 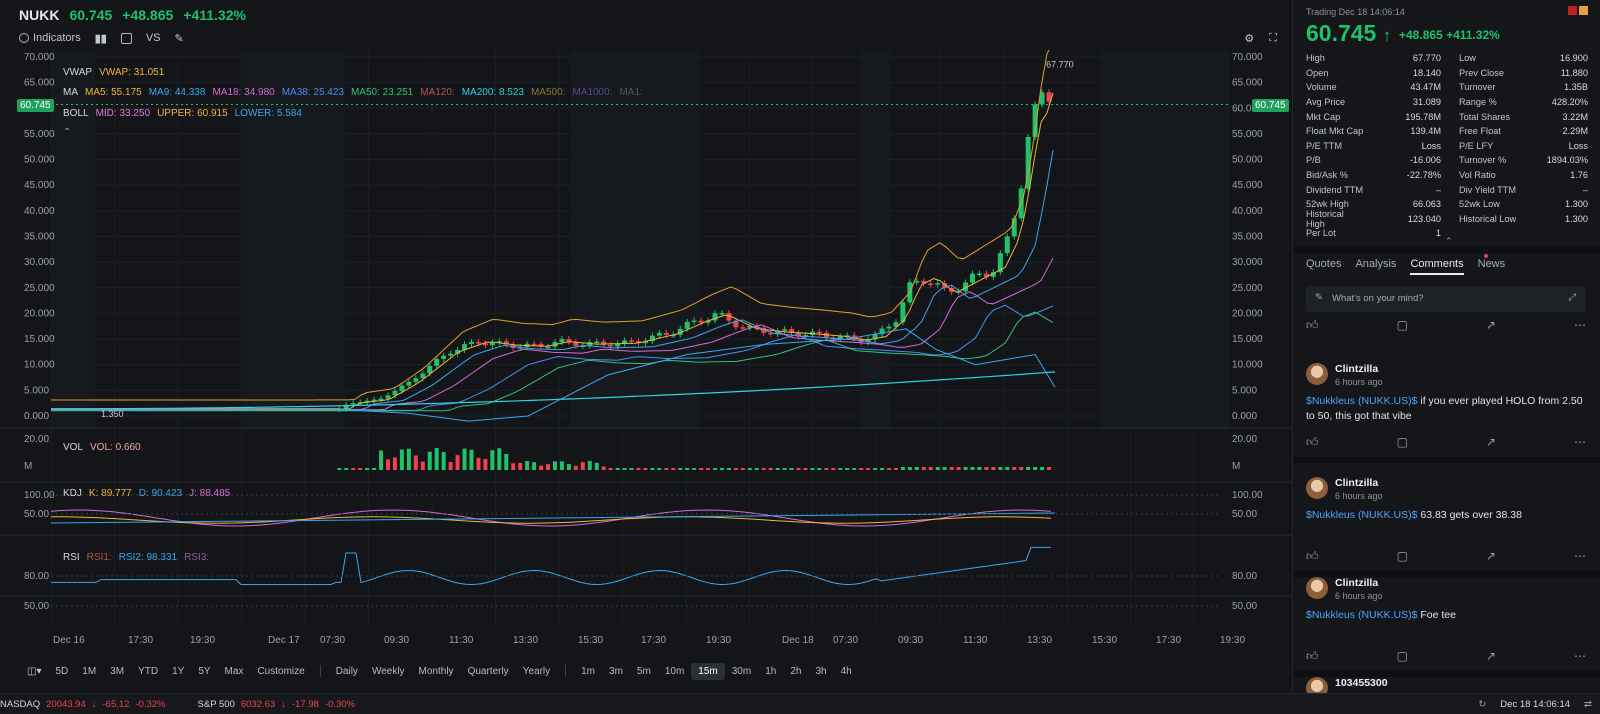 I want to click on link-icon: ⇄, so click(x=1588, y=704).